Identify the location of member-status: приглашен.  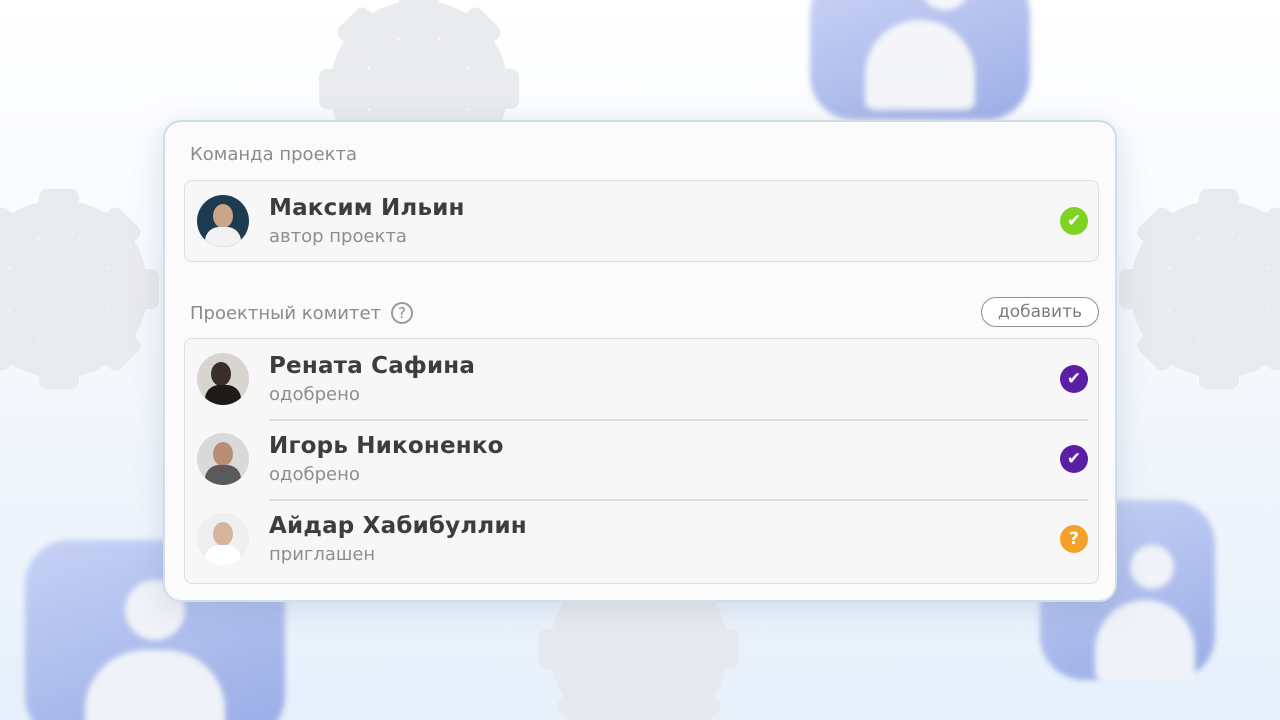
(322, 554).